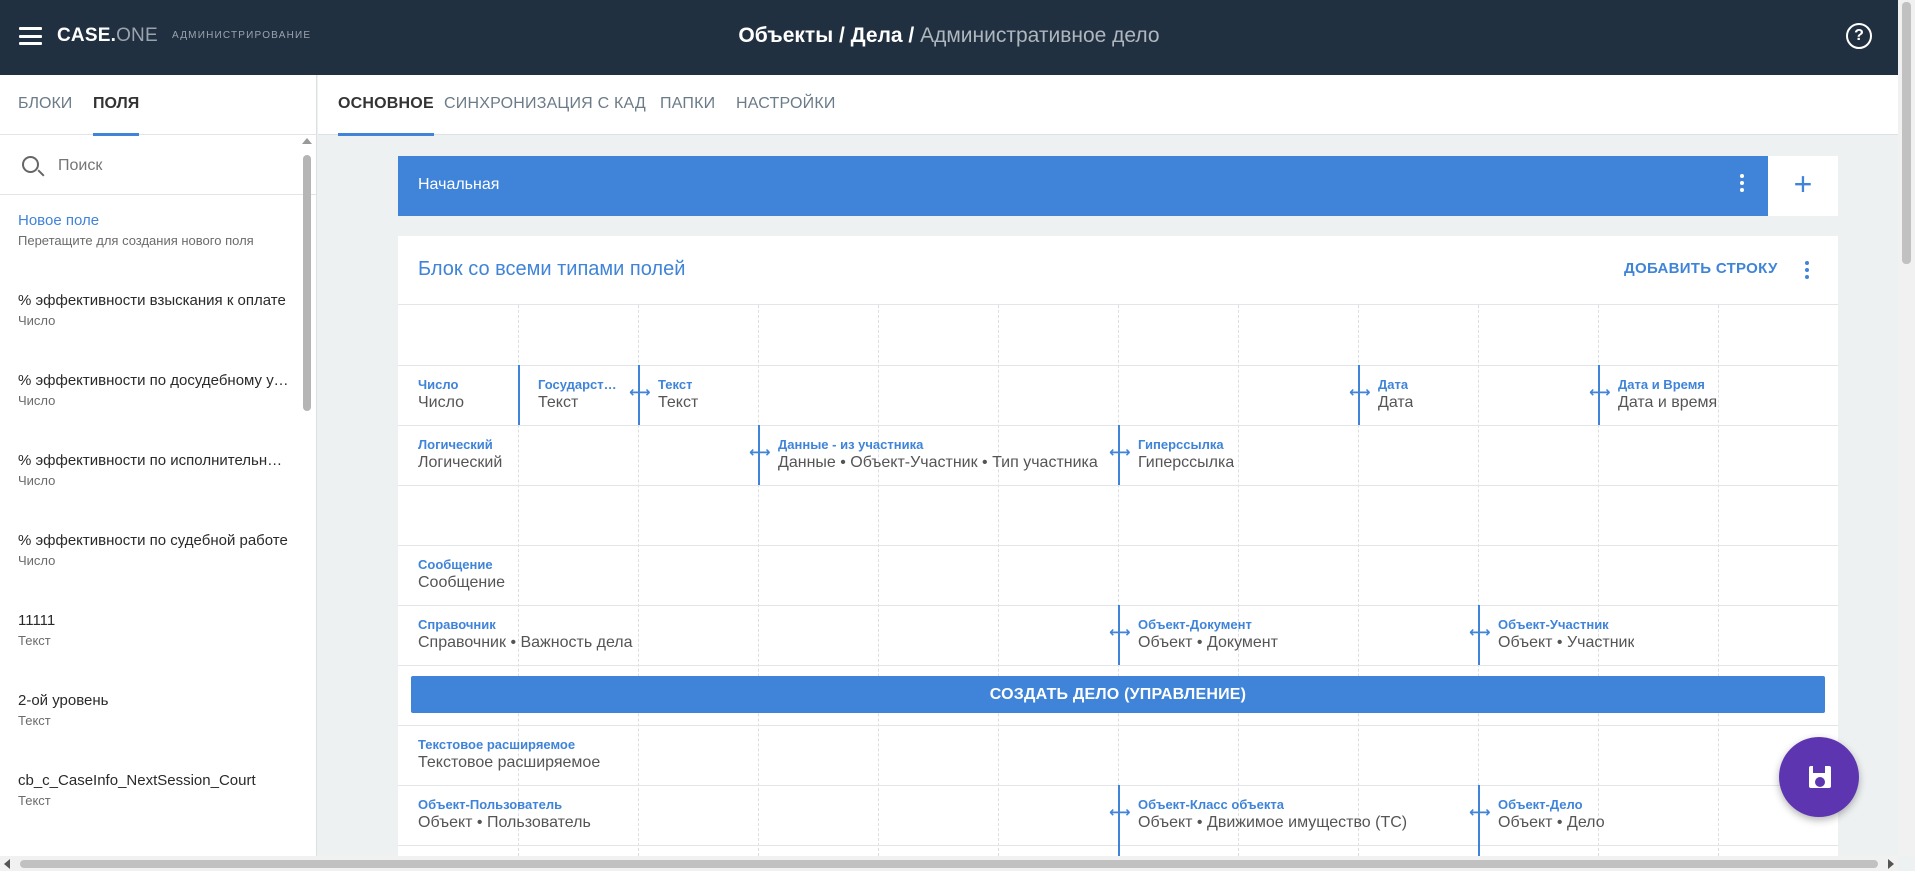  Describe the element at coordinates (154, 710) in the screenshot. I see `list-item: 2-ой уровень Текст` at that location.